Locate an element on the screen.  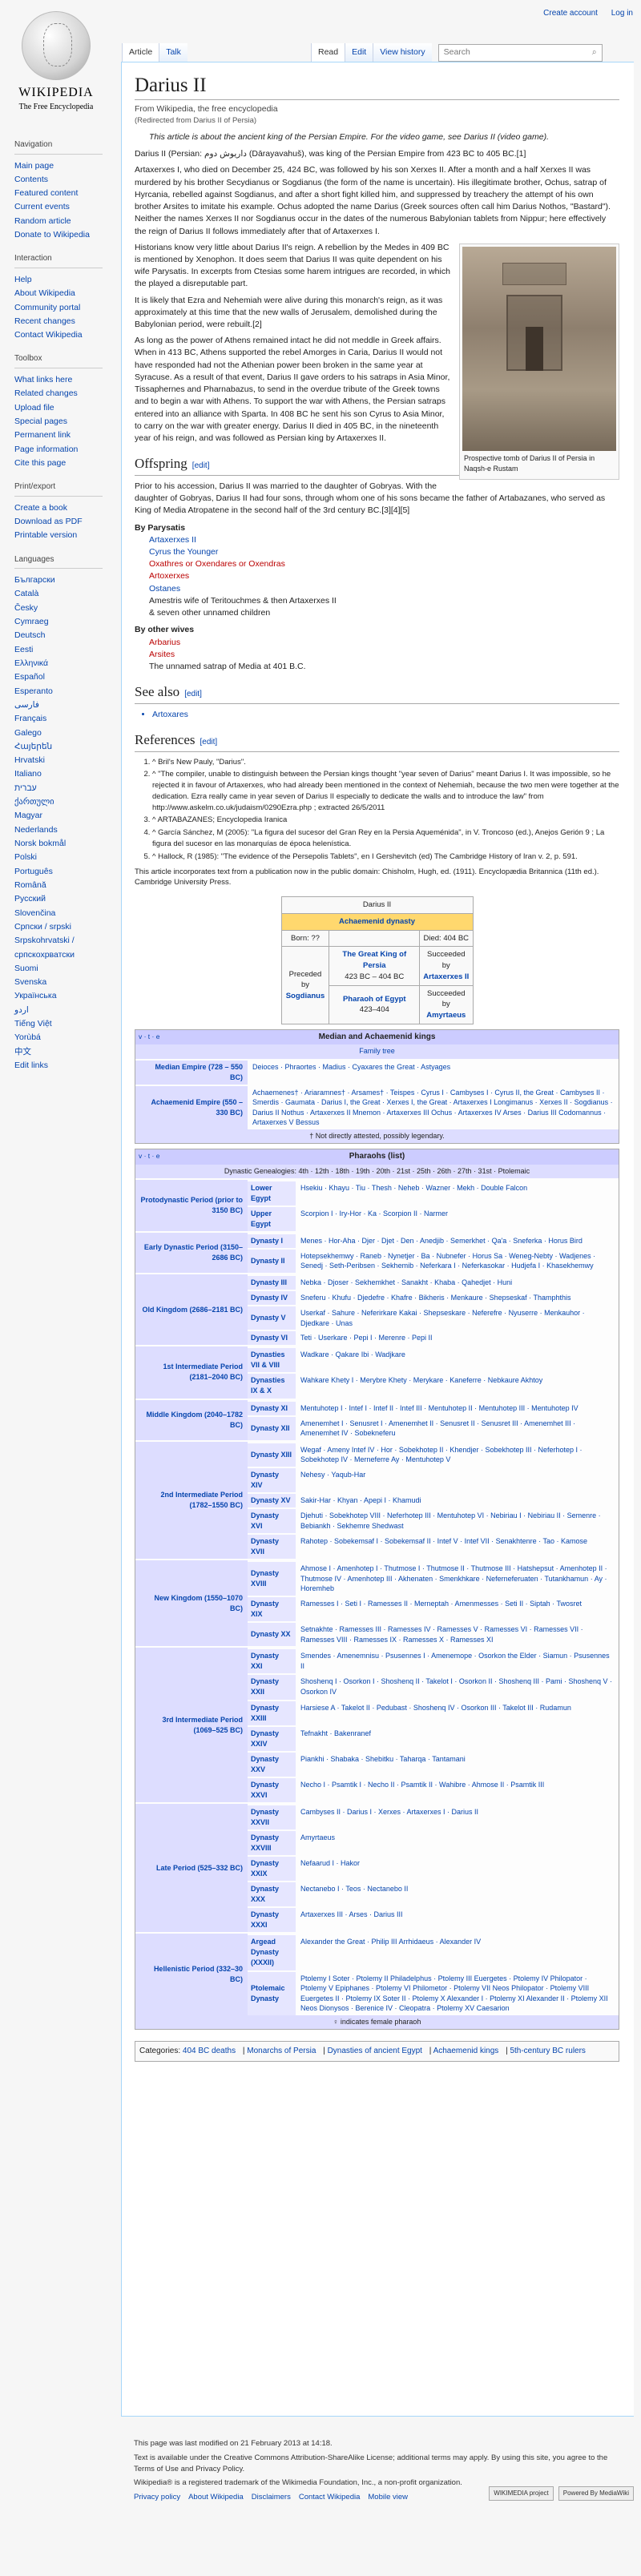
navbox-list: Artaxerxes III · Arses · Darius III is located at coordinates (457, 1920).